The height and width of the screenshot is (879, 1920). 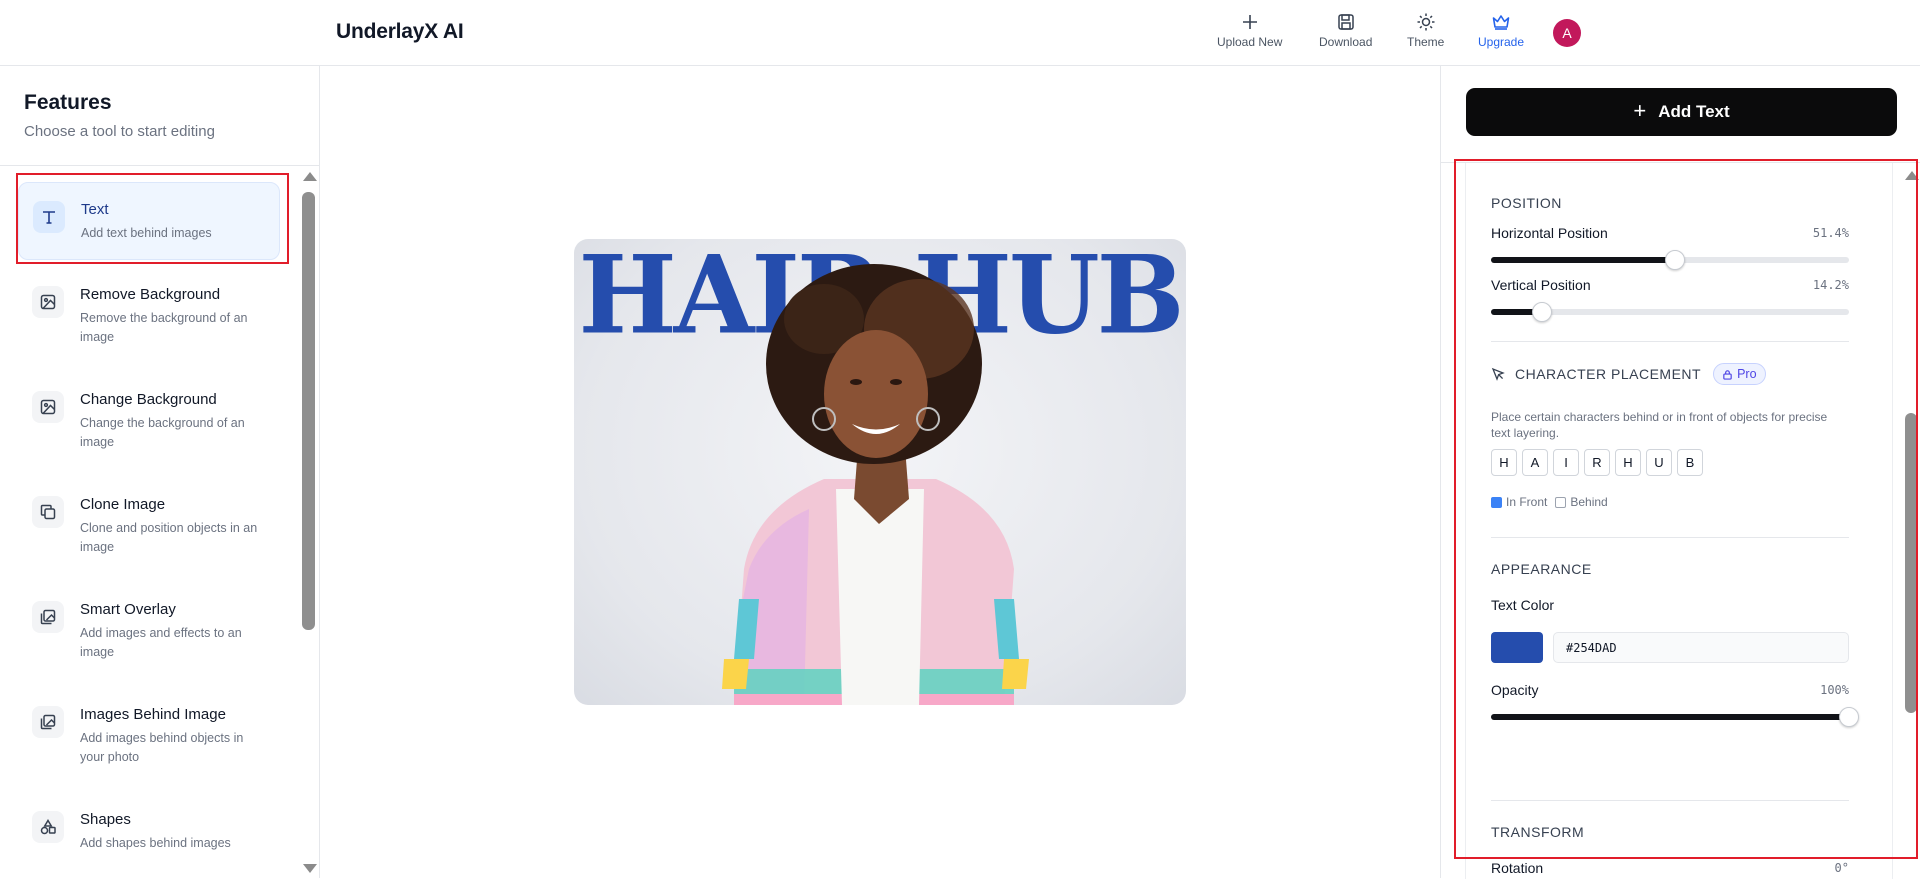 I want to click on feature-name: Text, so click(x=95, y=209).